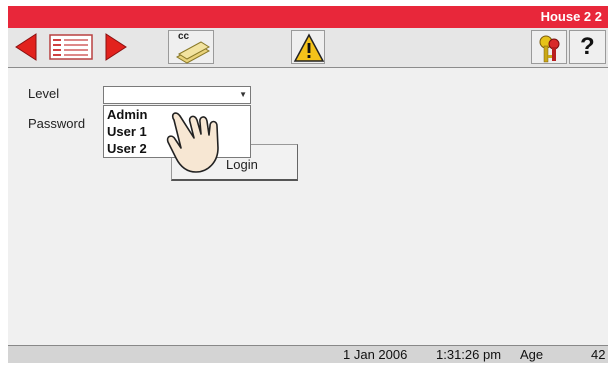 Image resolution: width=610 pixels, height=367 pixels. I want to click on money-icon, so click(193, 52).